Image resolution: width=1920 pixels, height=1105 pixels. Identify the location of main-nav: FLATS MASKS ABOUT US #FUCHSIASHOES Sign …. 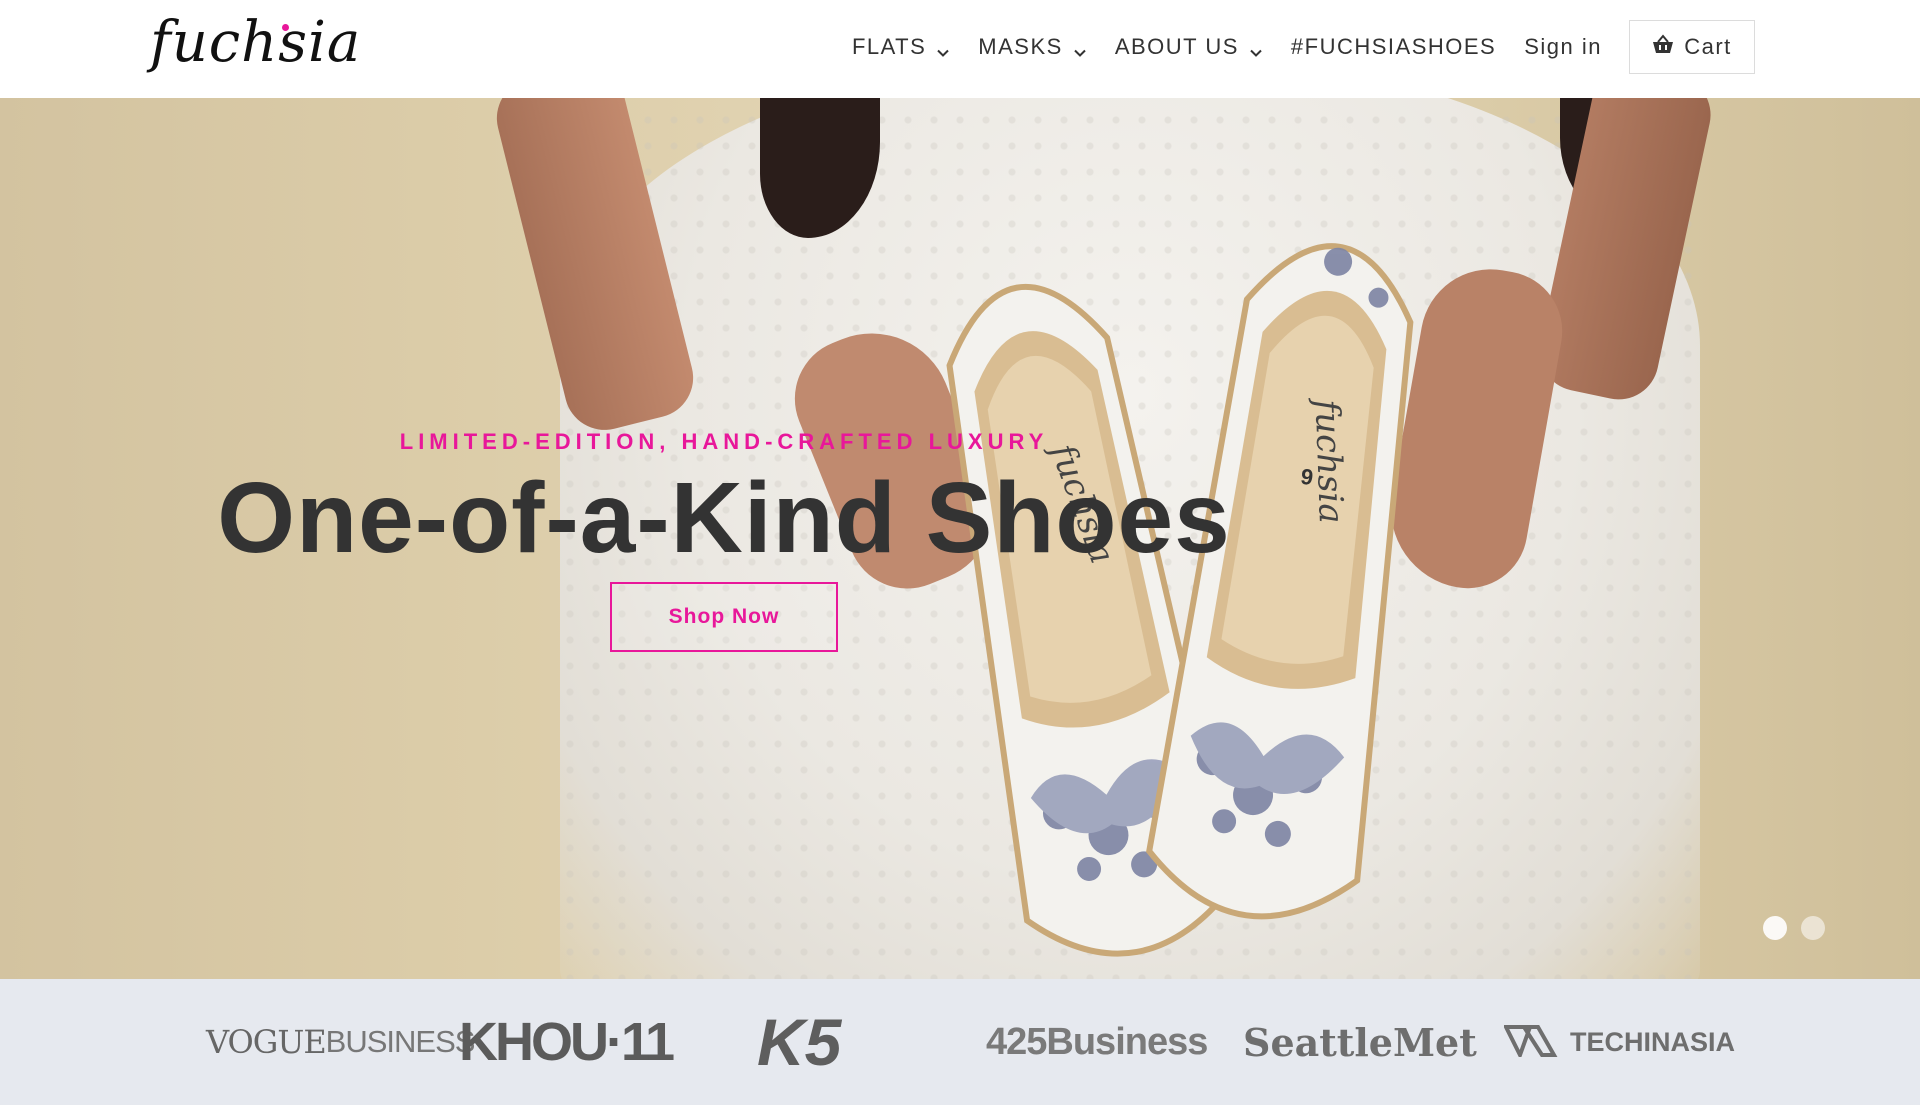
(1289, 47).